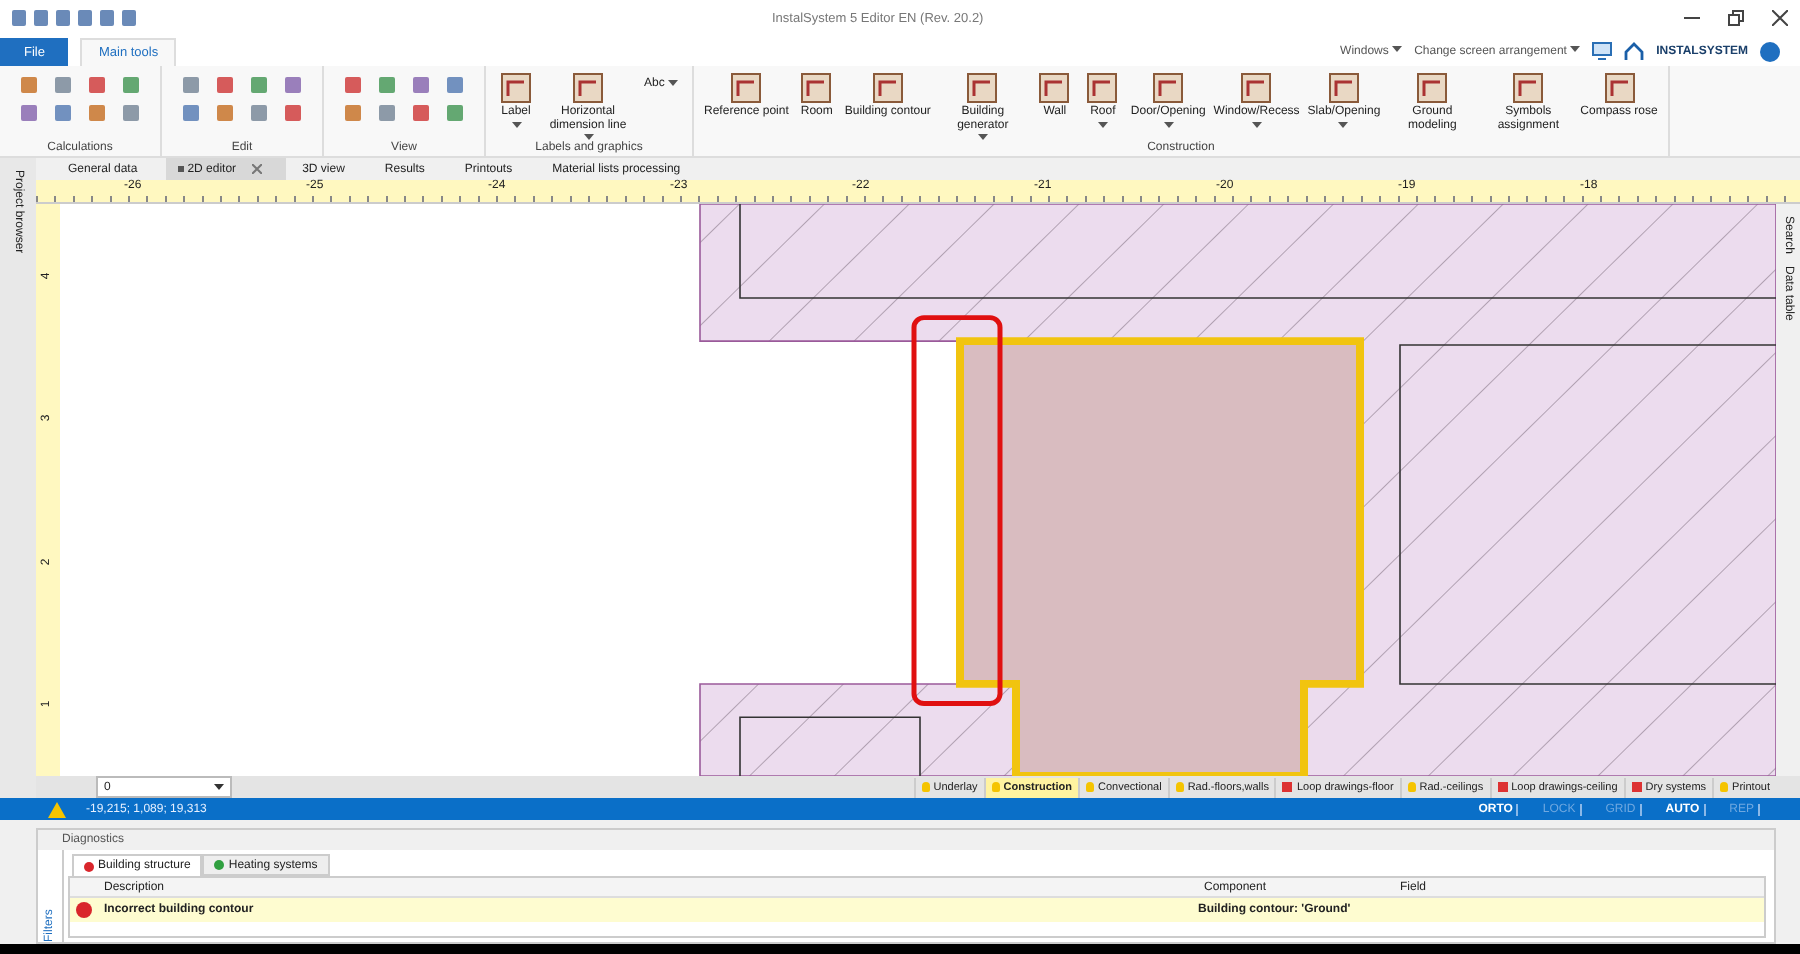  What do you see at coordinates (1736, 18) in the screenshot?
I see `restore-icon` at bounding box center [1736, 18].